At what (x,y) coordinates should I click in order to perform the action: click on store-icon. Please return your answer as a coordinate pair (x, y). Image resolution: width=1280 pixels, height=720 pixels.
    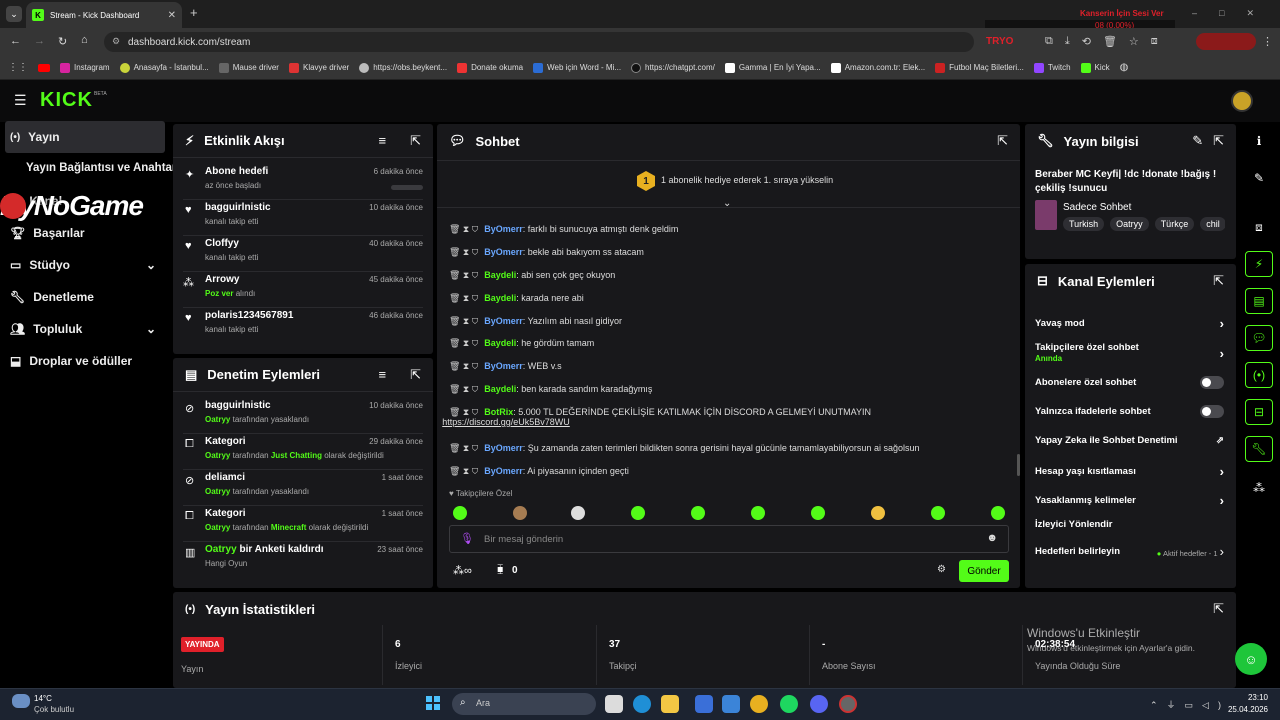
    Looking at the image, I should click on (704, 704).